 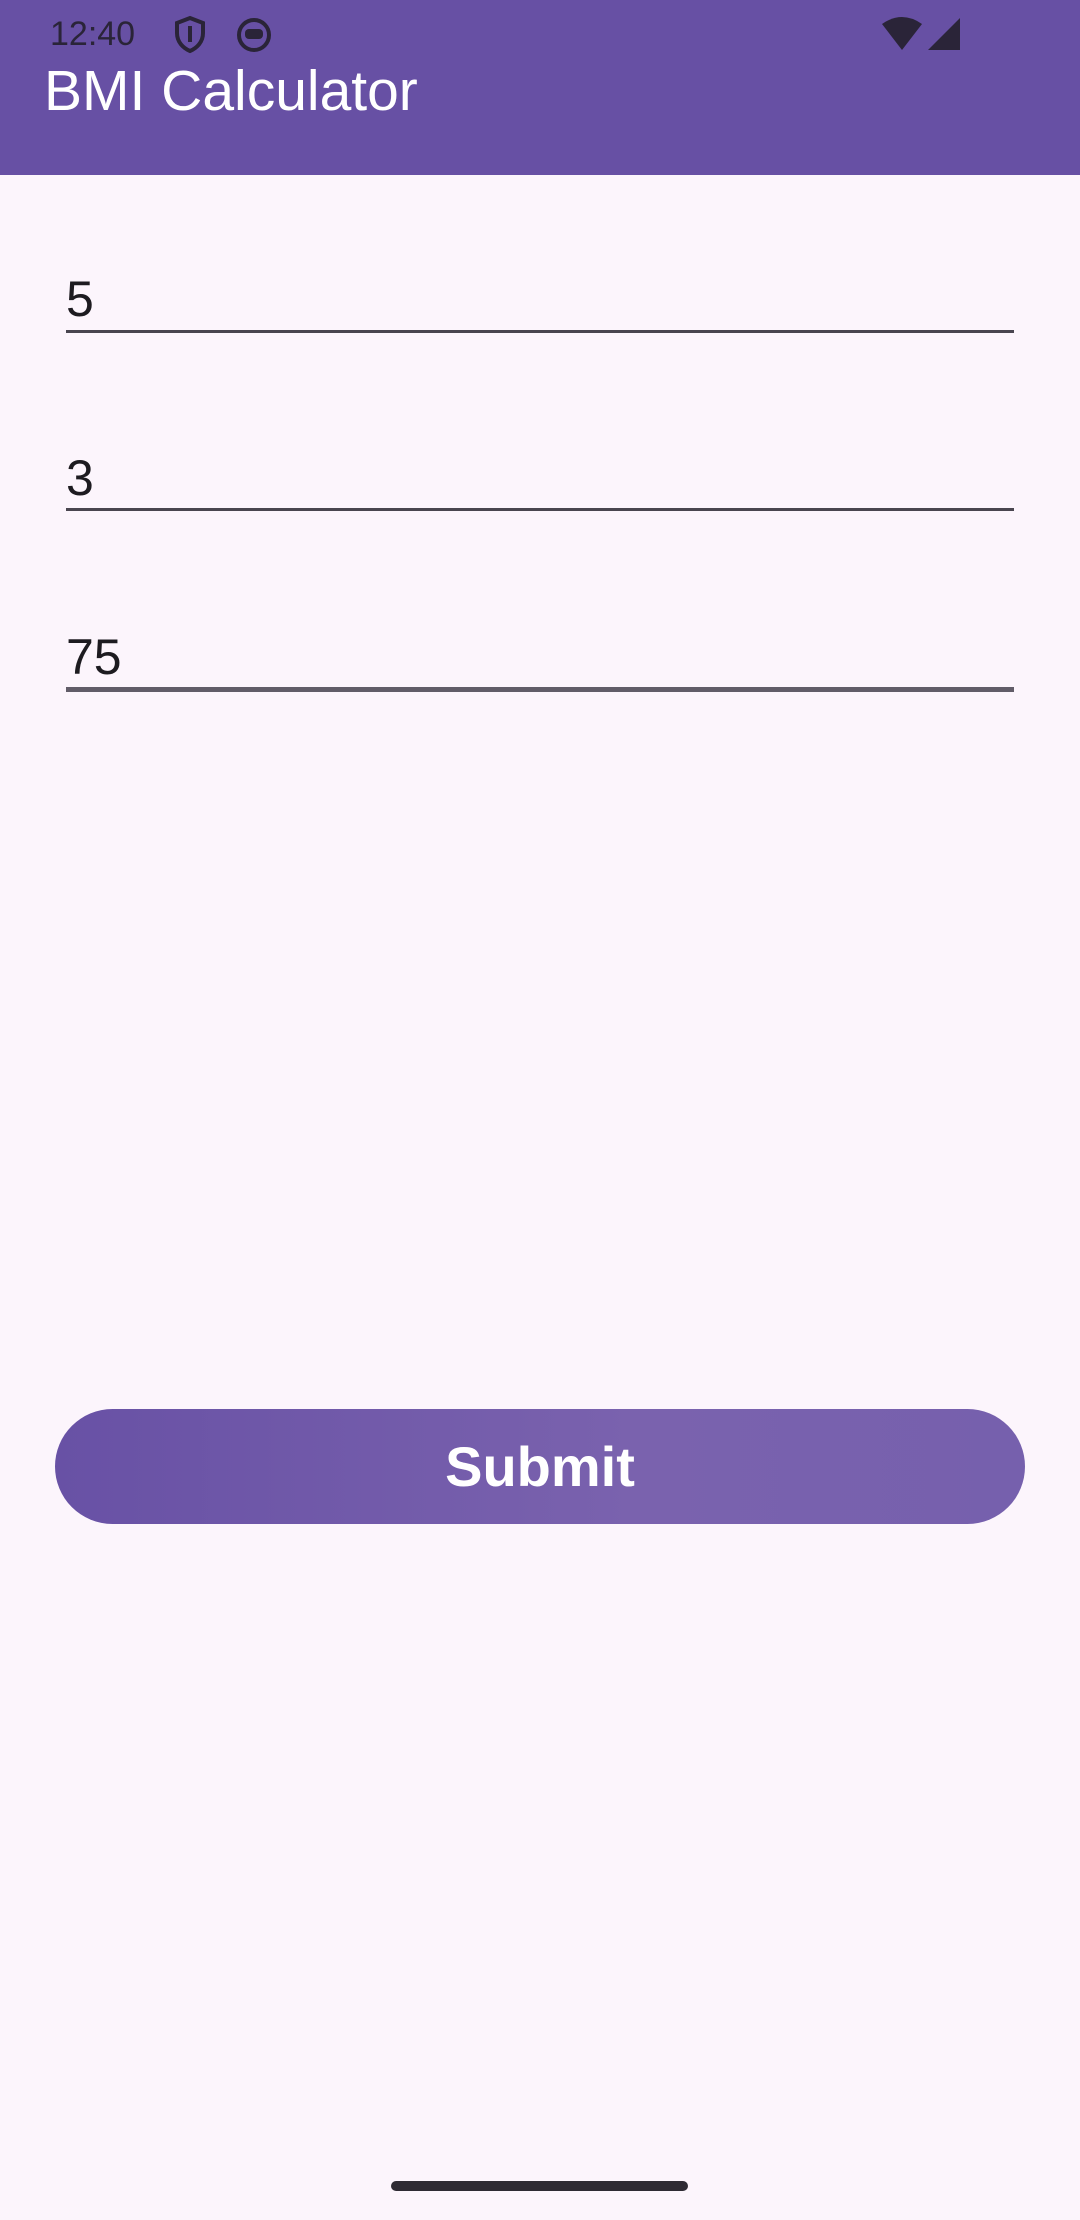 I want to click on third-number-field, so click(x=540, y=660).